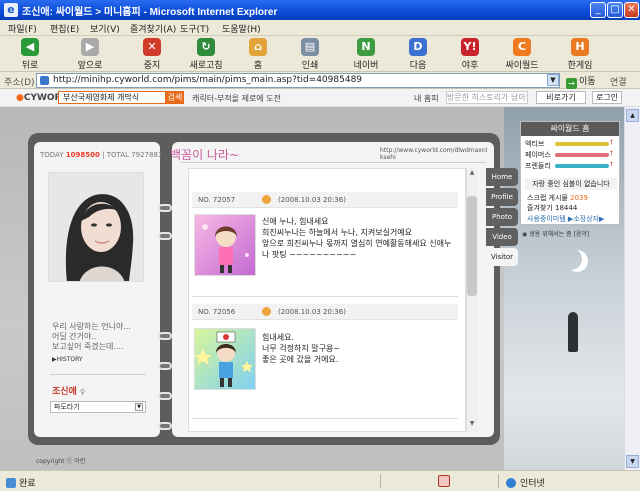 The height and width of the screenshot is (491, 640). I want to click on ie-icon: e, so click(11, 10).